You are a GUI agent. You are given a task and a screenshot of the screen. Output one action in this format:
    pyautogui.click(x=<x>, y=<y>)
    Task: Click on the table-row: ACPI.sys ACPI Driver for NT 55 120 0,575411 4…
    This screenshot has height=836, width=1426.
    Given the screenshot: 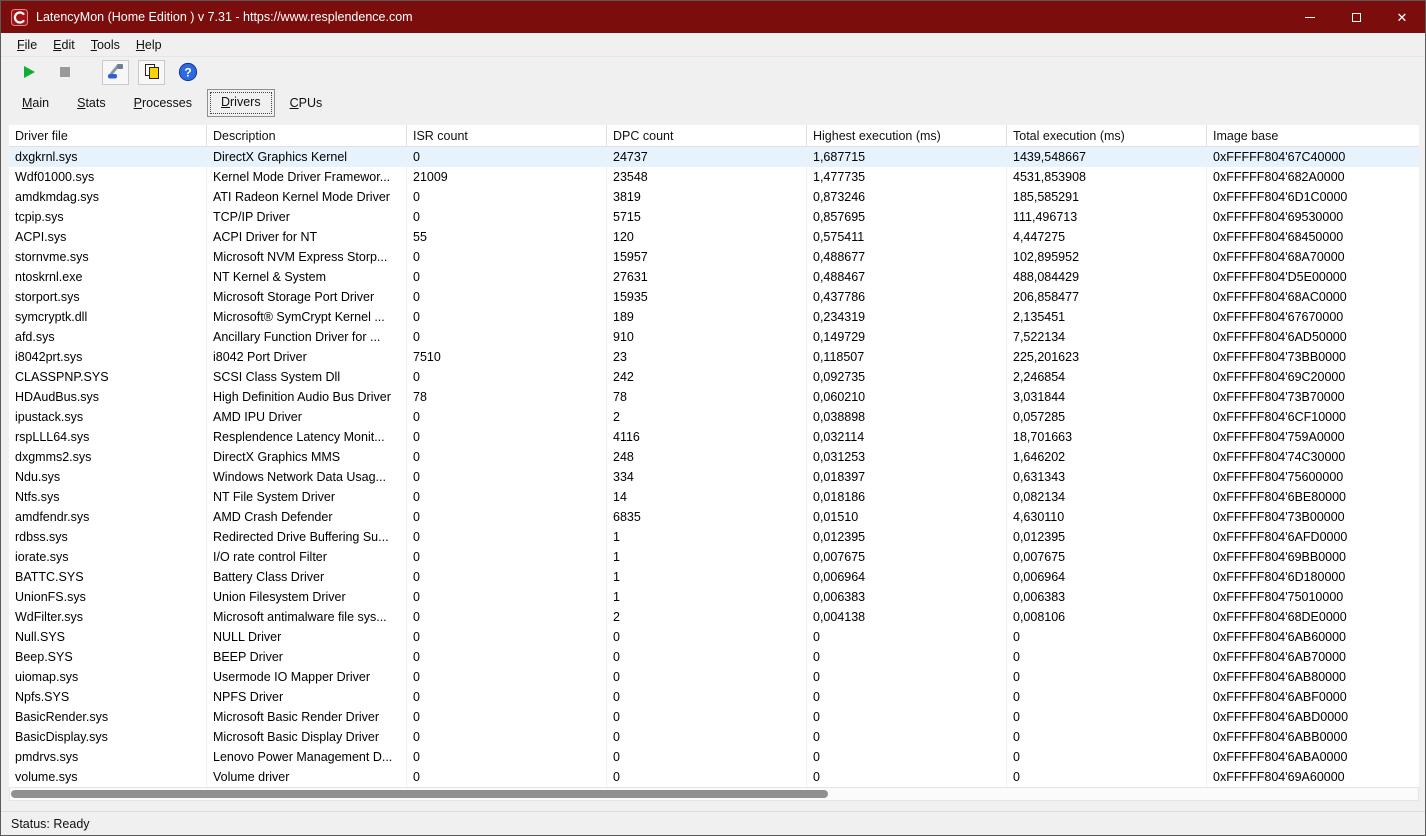 What is the action you would take?
    pyautogui.click(x=714, y=237)
    